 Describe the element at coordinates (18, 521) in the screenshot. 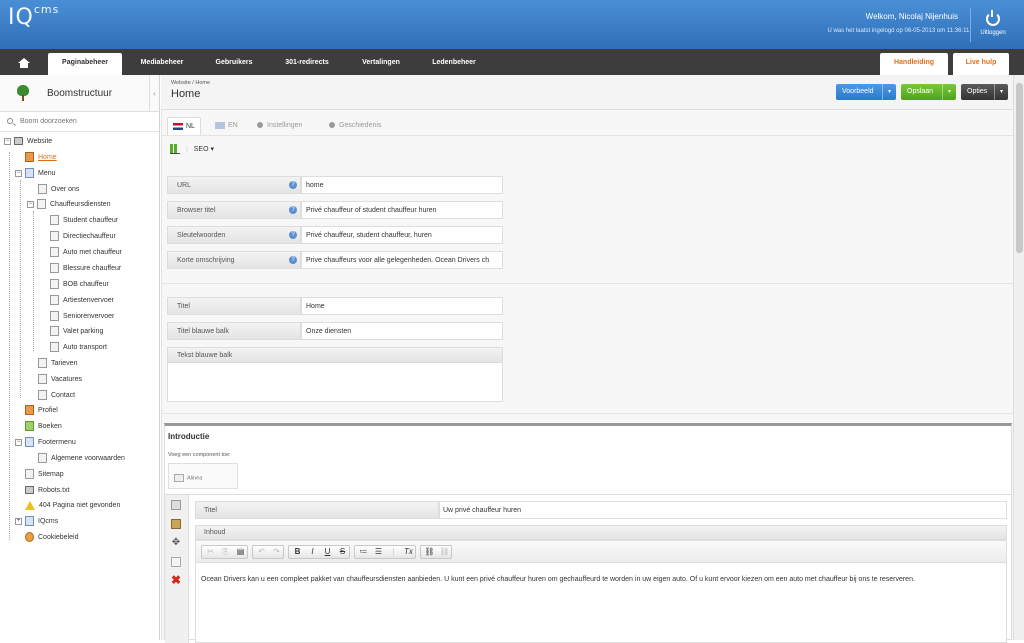

I see `expand-icon: +` at that location.